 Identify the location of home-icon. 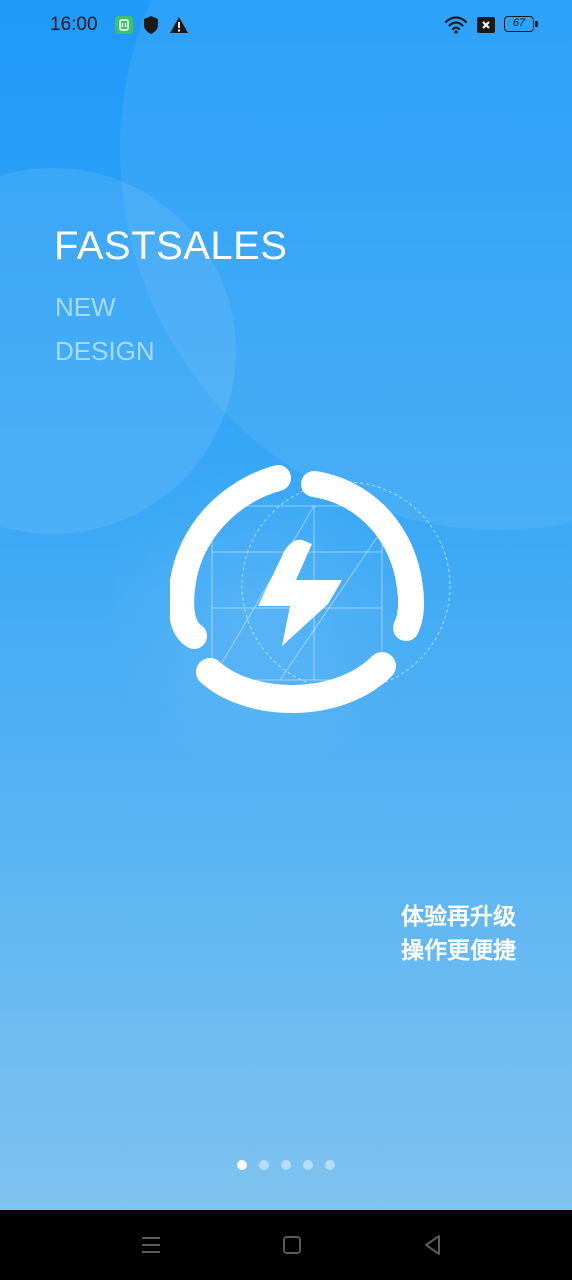
(292, 1245).